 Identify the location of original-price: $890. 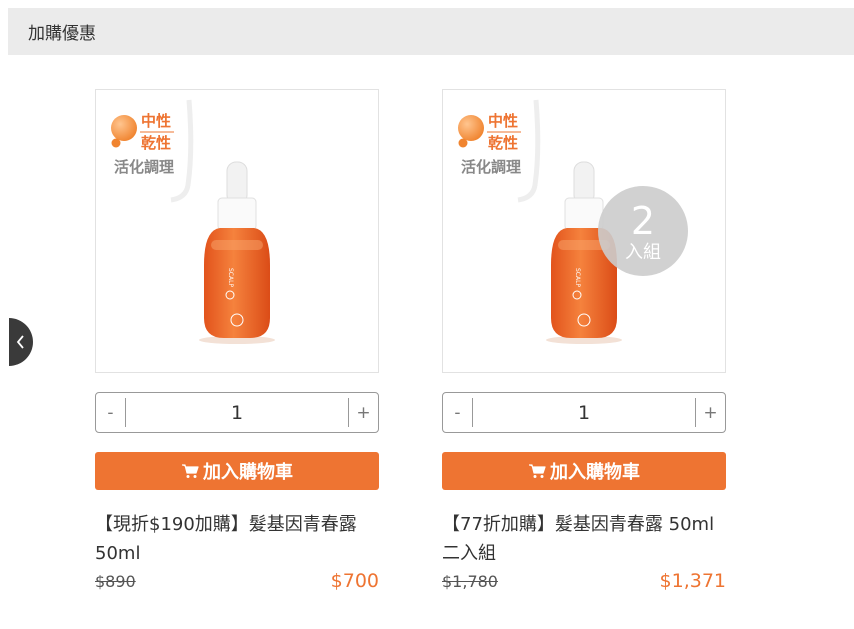
(115, 581).